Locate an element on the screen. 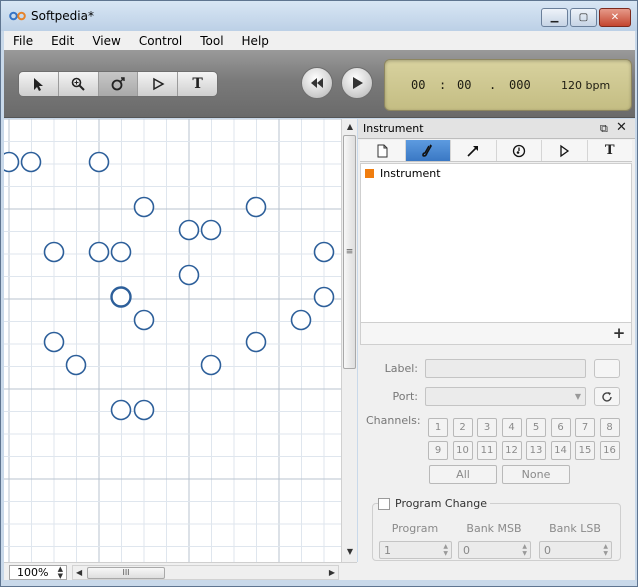 Image resolution: width=638 pixels, height=587 pixels. channel-button-8: 8 is located at coordinates (609, 427).